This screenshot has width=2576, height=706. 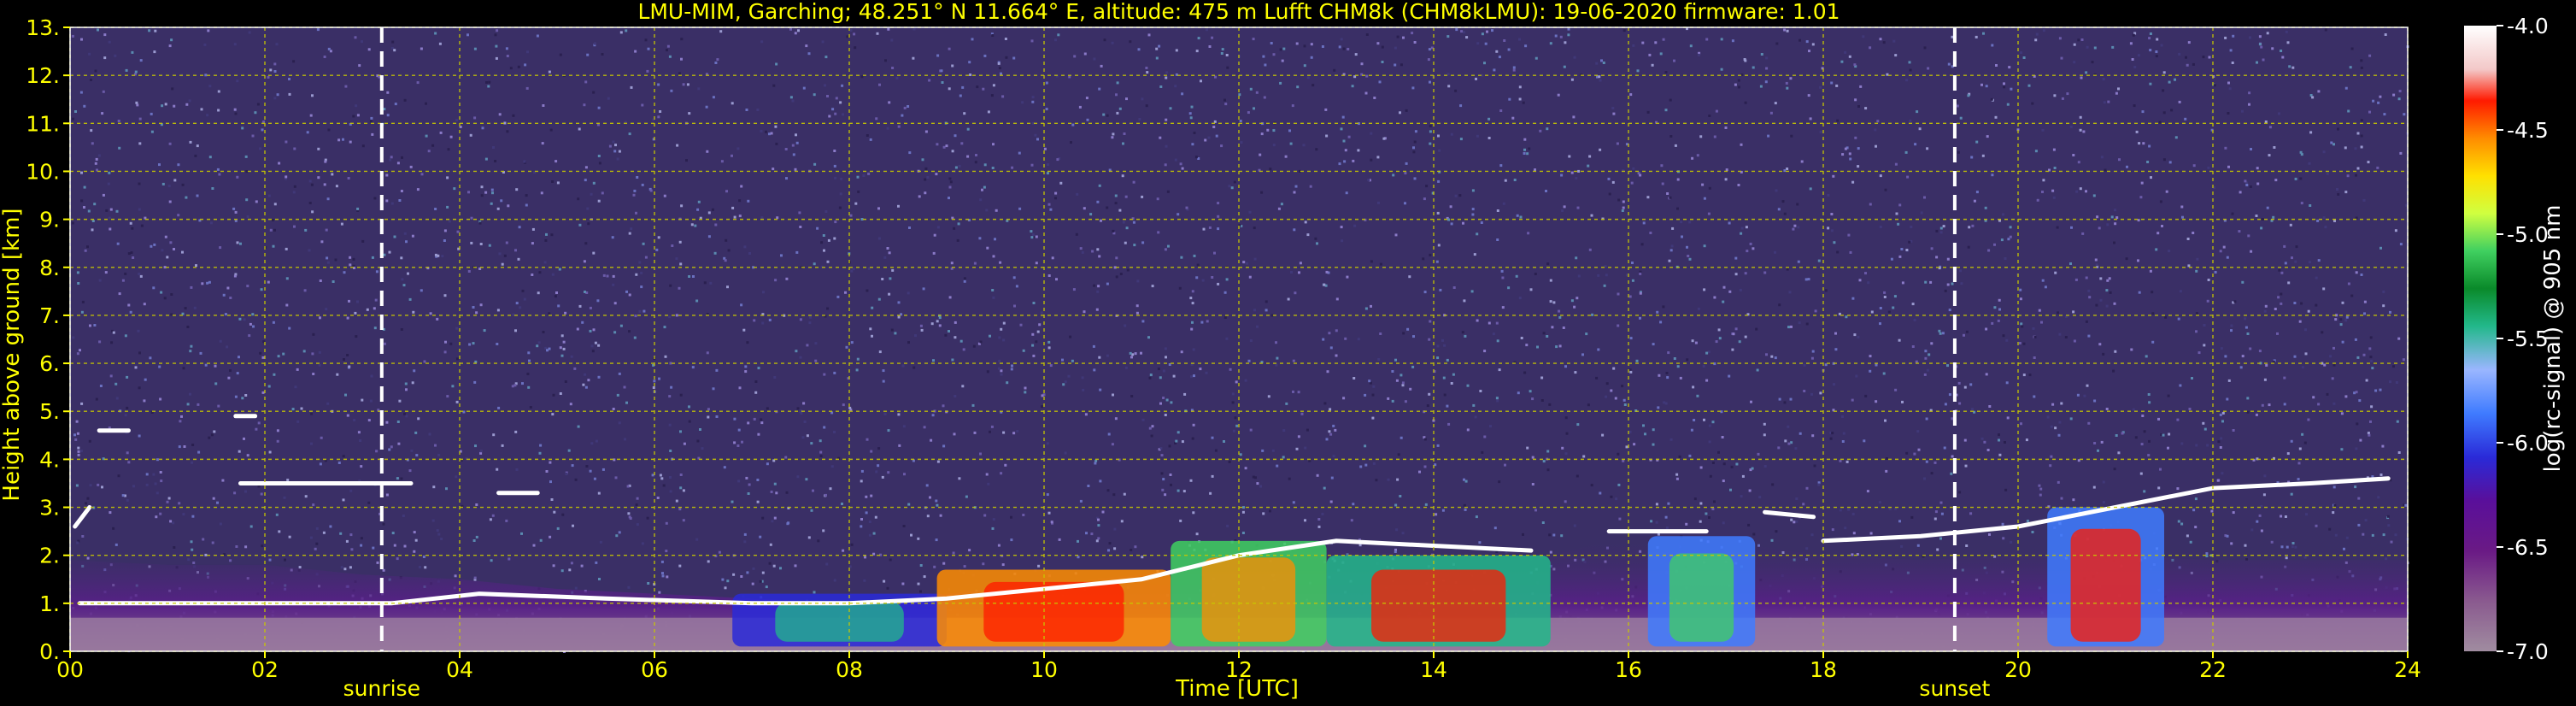 What do you see at coordinates (2528, 547) in the screenshot?
I see `colorbar-tick-label: -6.5` at bounding box center [2528, 547].